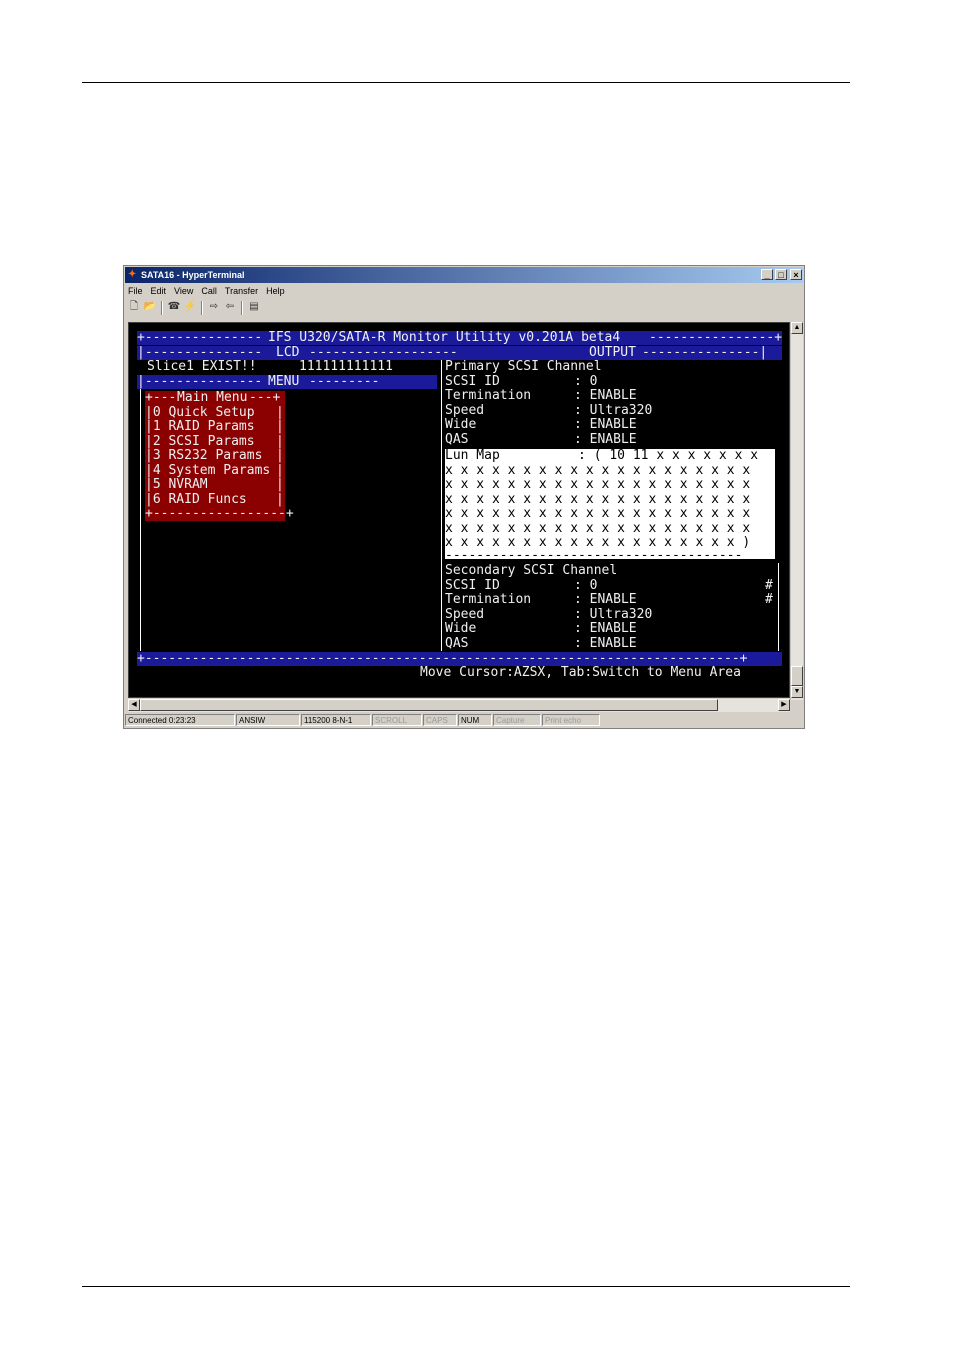 This screenshot has width=954, height=1369. Describe the element at coordinates (517, 720) in the screenshot. I see `status-capture: Capture` at that location.